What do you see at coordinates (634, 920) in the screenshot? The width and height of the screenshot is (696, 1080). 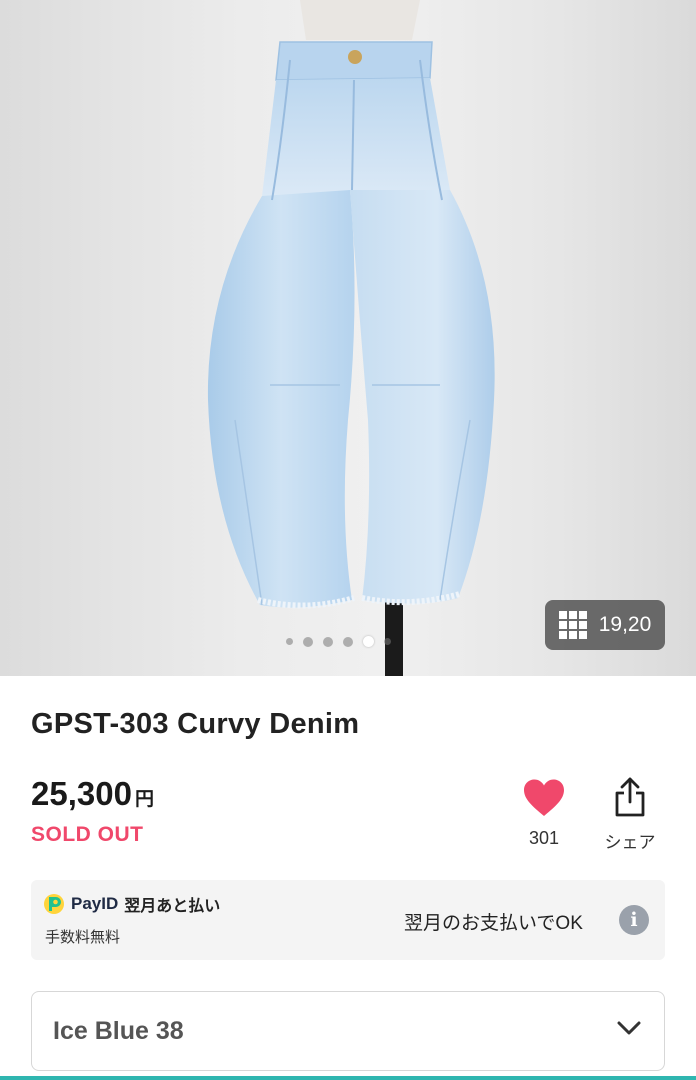 I see `info-icon: i` at bounding box center [634, 920].